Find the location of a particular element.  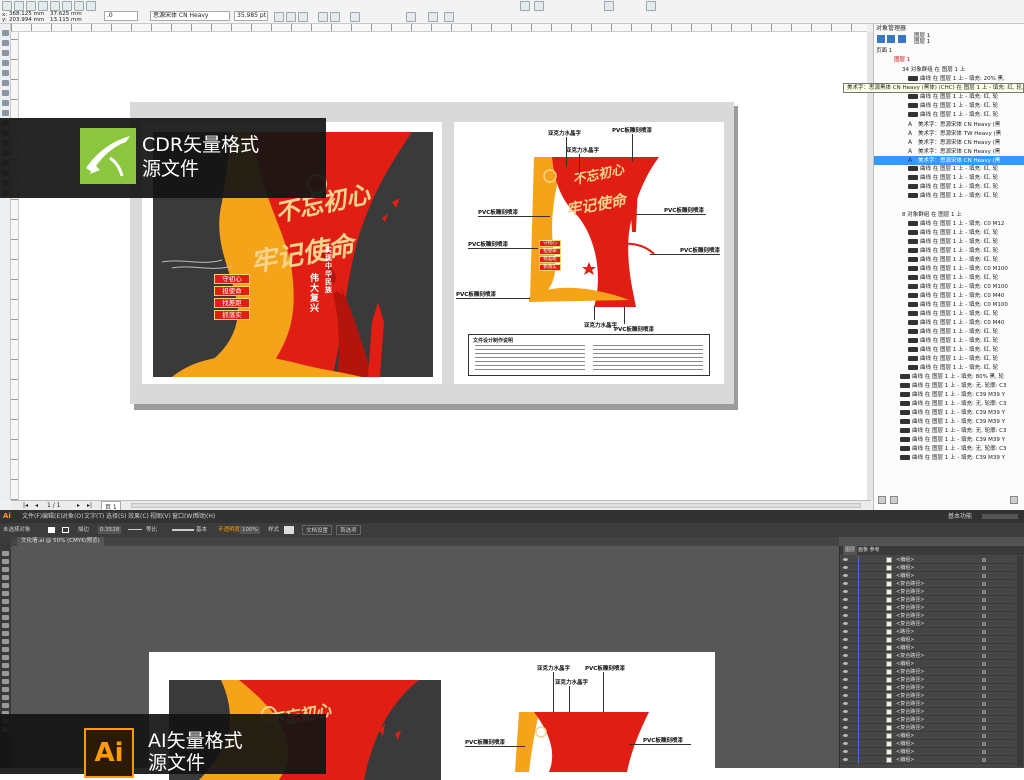

eraser-tool-icon is located at coordinates (5, 625).